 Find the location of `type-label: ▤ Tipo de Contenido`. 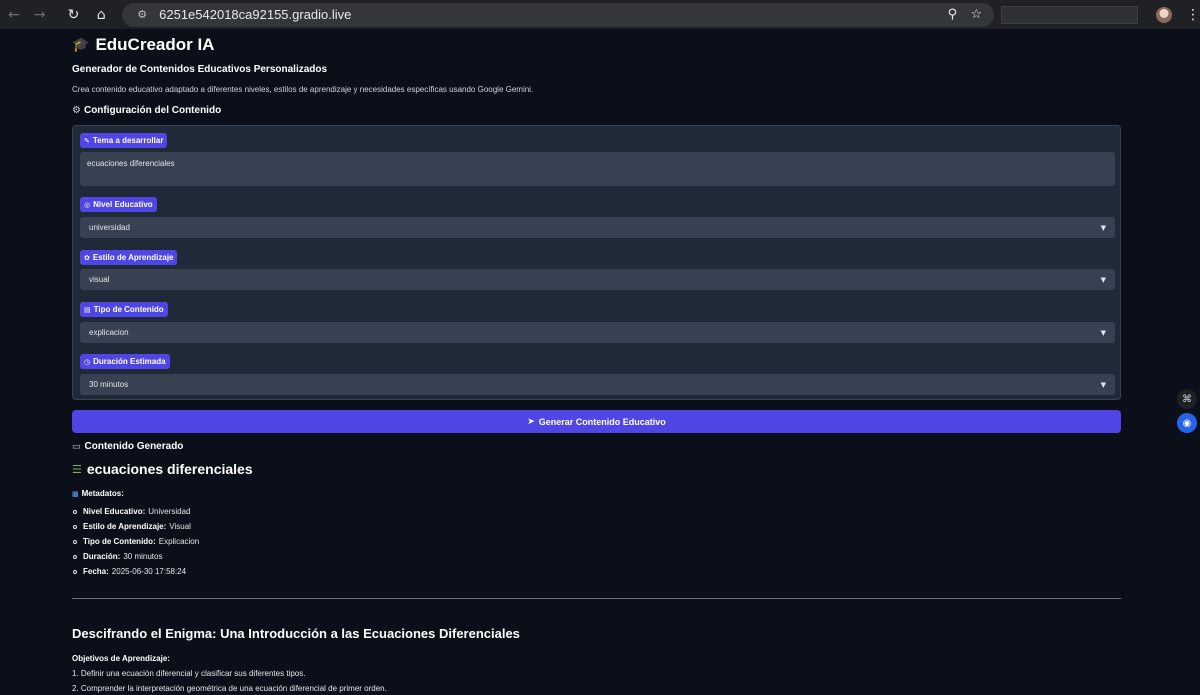

type-label: ▤ Tipo de Contenido is located at coordinates (124, 309).